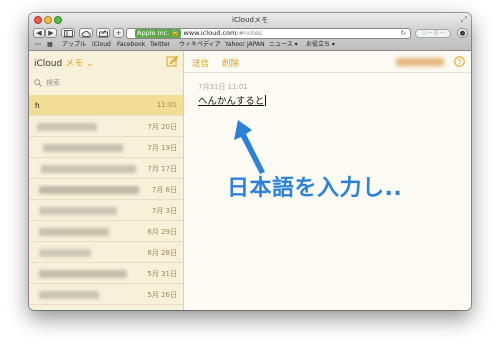 The width and height of the screenshot is (500, 349). Describe the element at coordinates (420, 62) in the screenshot. I see `account-name-redacted` at that location.